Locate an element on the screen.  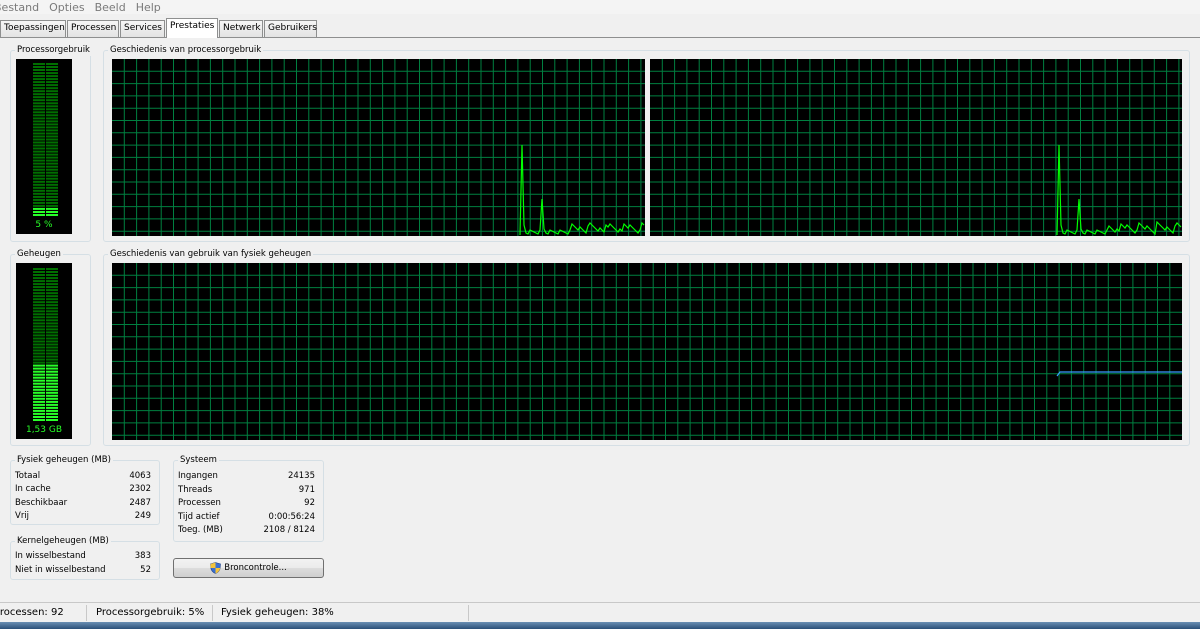
stat-label: Processen is located at coordinates (199, 503).